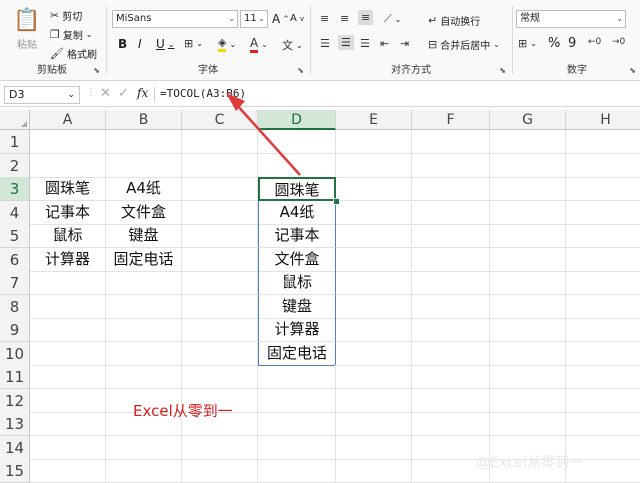 This screenshot has height=483, width=640. Describe the element at coordinates (268, 139) in the screenshot. I see `arrow-line` at that location.